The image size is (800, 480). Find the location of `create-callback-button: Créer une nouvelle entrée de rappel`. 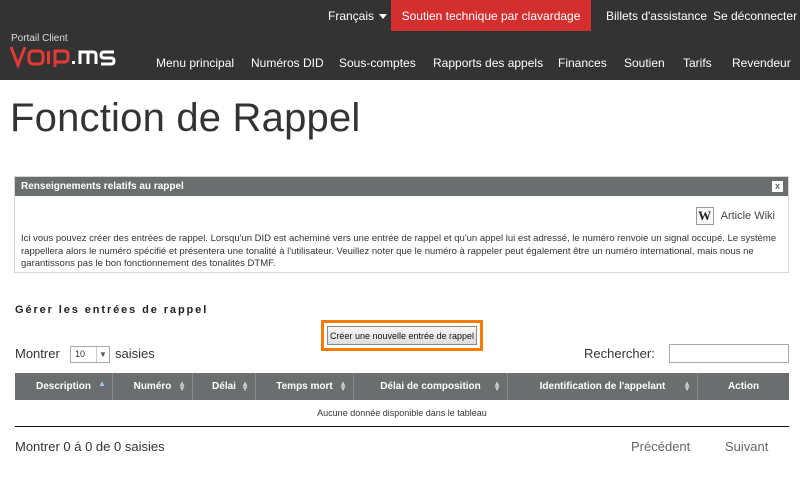

create-callback-button: Créer une nouvelle entrée de rappel is located at coordinates (402, 335).